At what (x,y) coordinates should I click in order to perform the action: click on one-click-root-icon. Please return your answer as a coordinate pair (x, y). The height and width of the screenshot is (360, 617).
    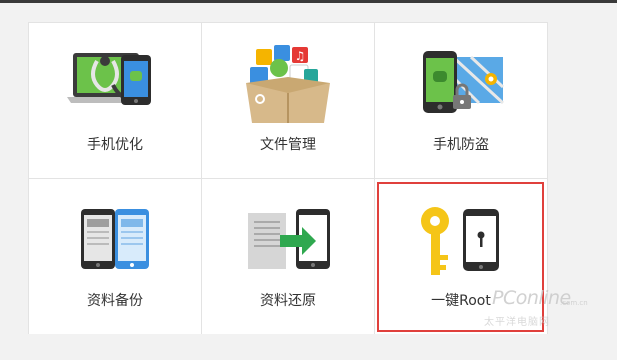
    Looking at the image, I should click on (460, 241).